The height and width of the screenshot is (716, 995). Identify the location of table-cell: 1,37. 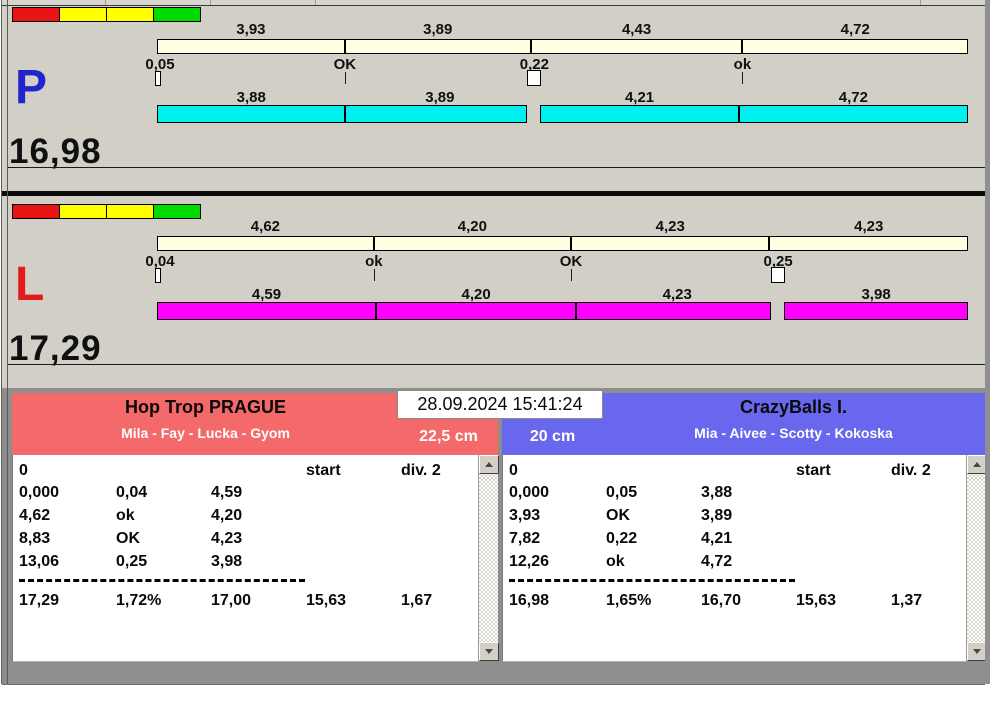
(907, 600).